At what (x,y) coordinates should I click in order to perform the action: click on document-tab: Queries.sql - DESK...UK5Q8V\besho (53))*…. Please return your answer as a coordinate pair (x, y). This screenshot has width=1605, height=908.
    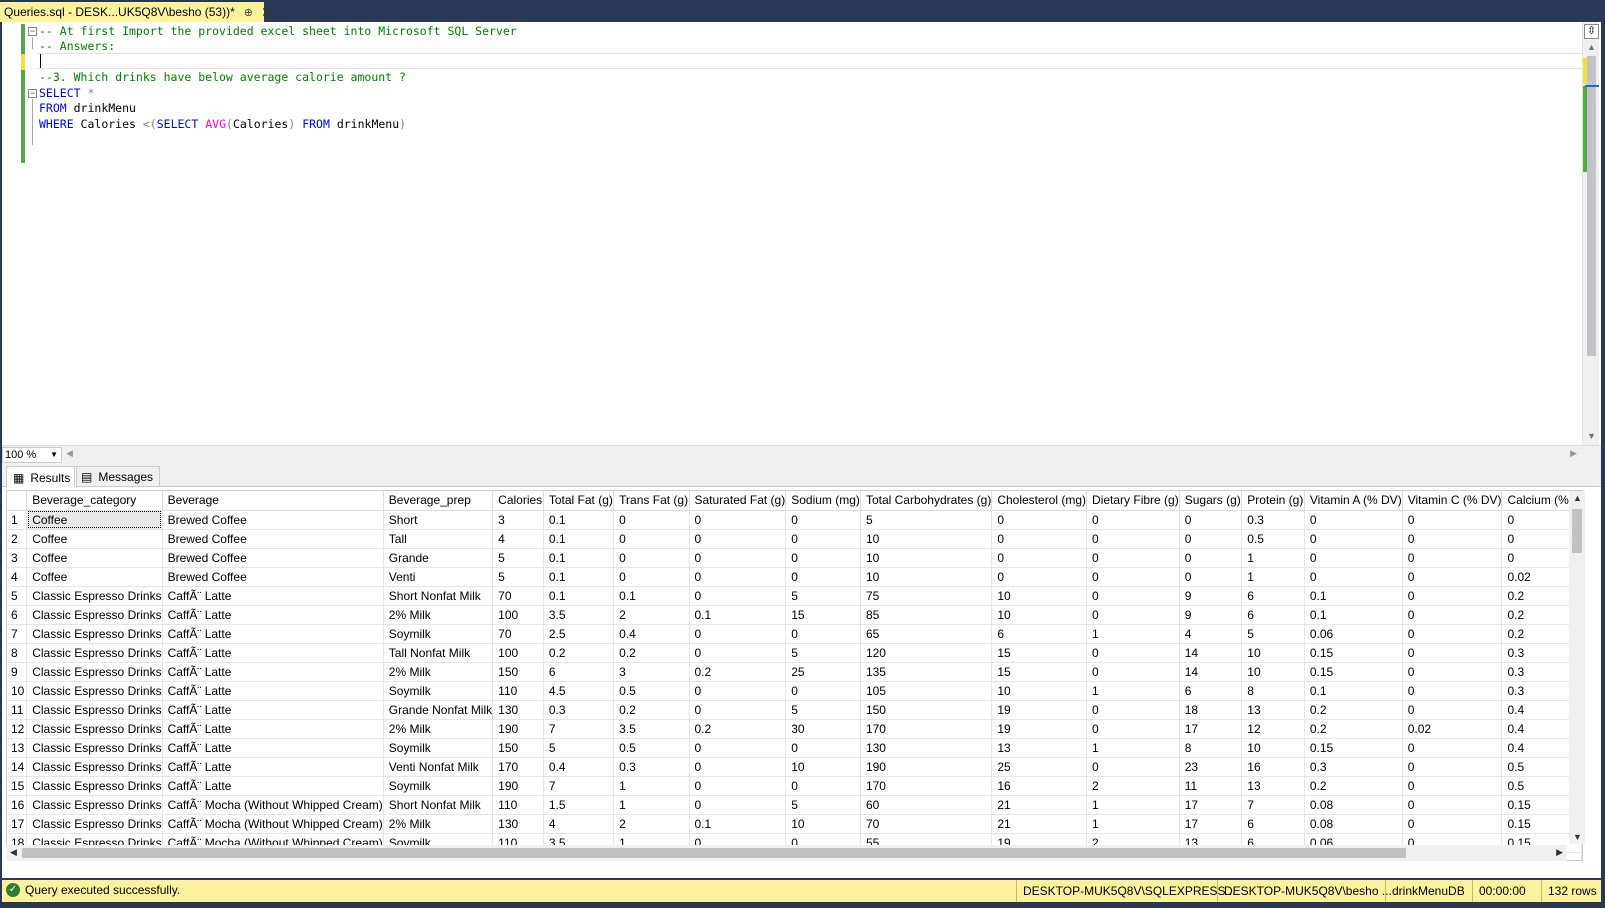
    Looking at the image, I should click on (136, 12).